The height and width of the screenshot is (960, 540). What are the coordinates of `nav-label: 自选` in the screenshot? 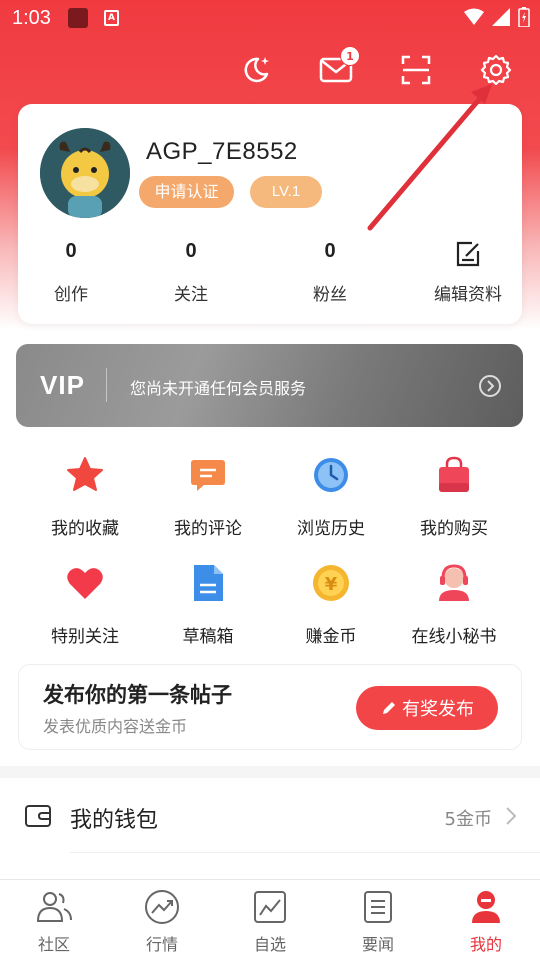 It's located at (269, 944).